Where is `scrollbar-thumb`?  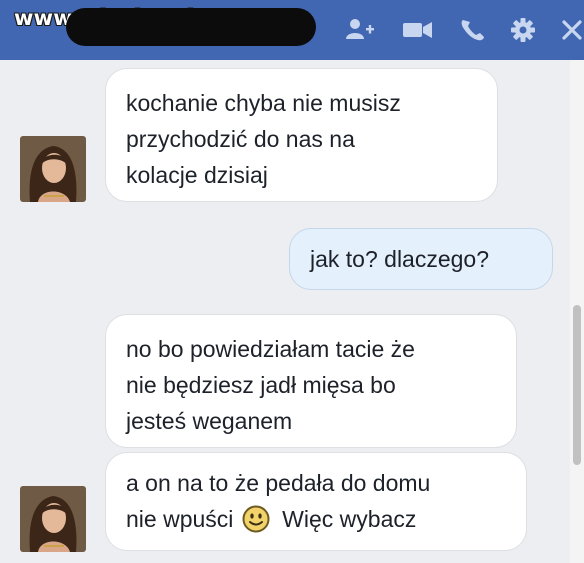 scrollbar-thumb is located at coordinates (577, 385).